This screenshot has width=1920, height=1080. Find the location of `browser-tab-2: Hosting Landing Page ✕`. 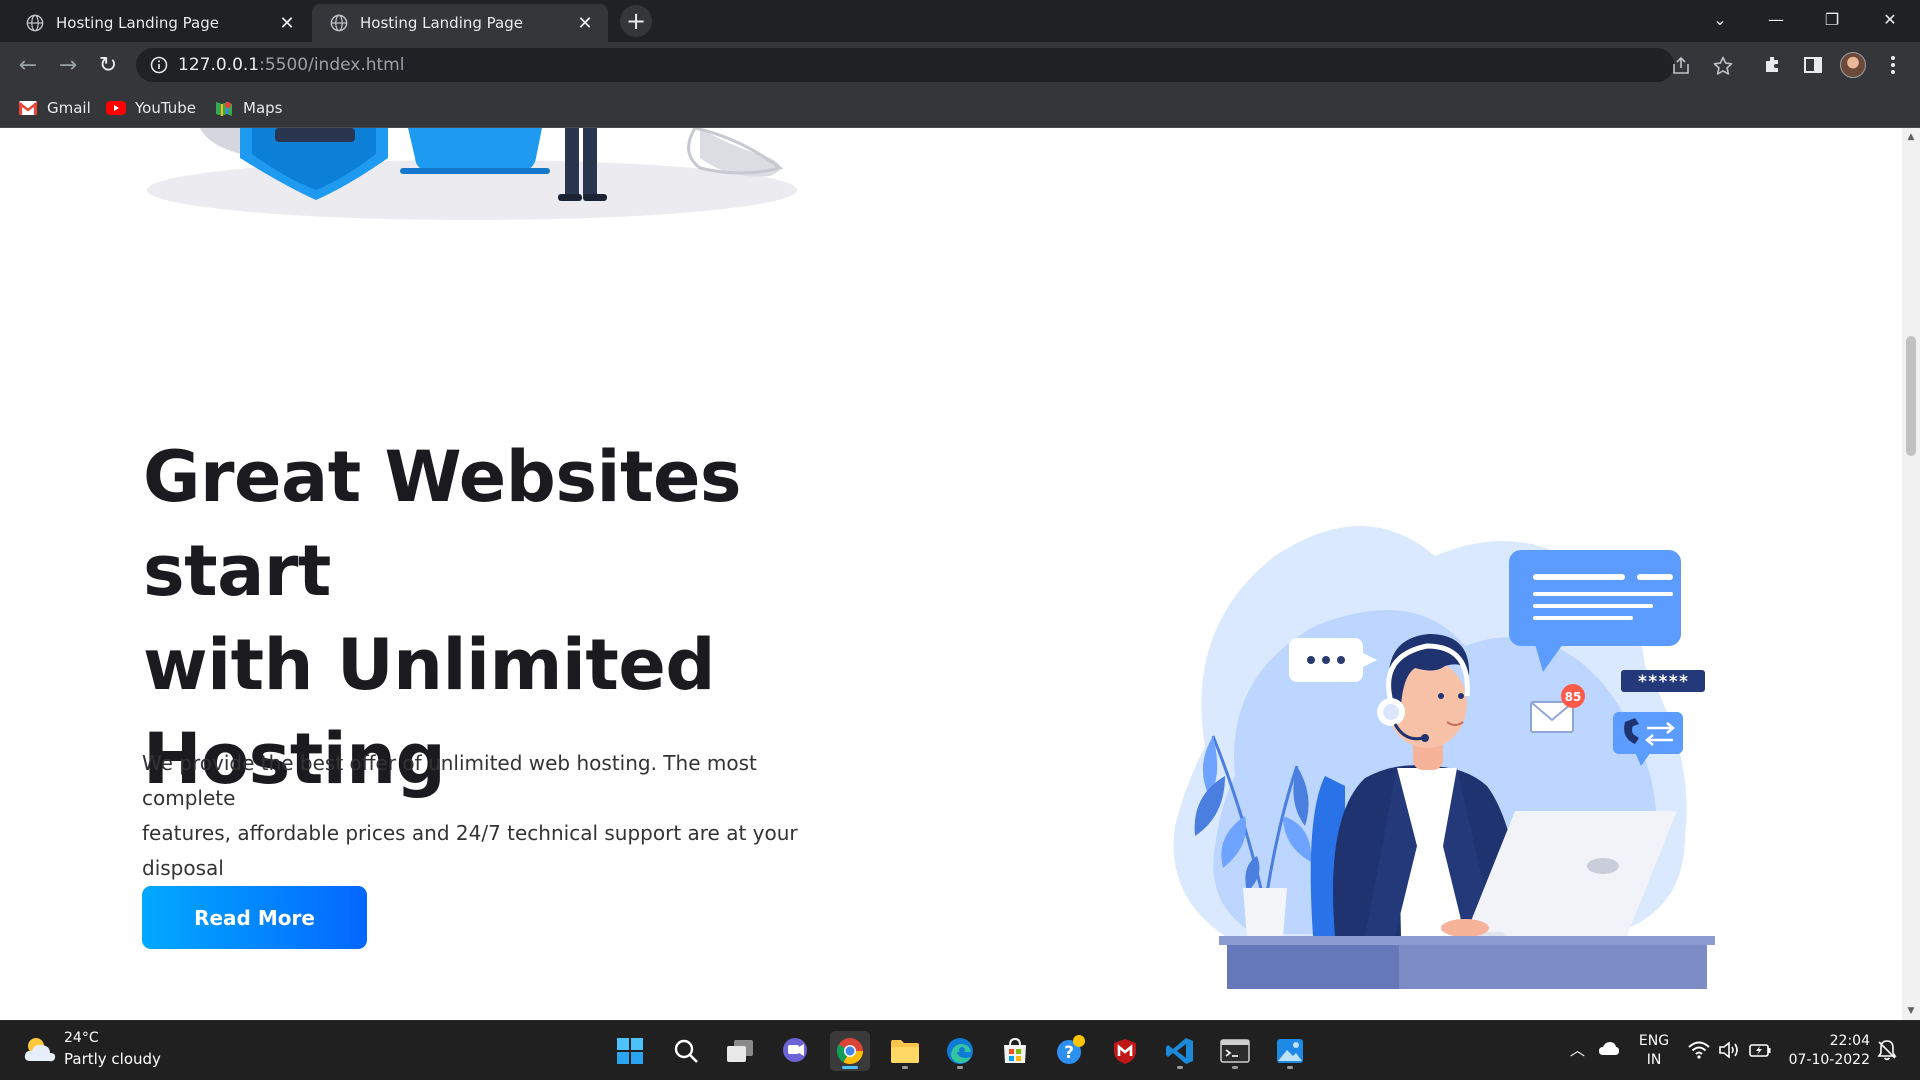

browser-tab-2: Hosting Landing Page ✕ is located at coordinates (460, 23).